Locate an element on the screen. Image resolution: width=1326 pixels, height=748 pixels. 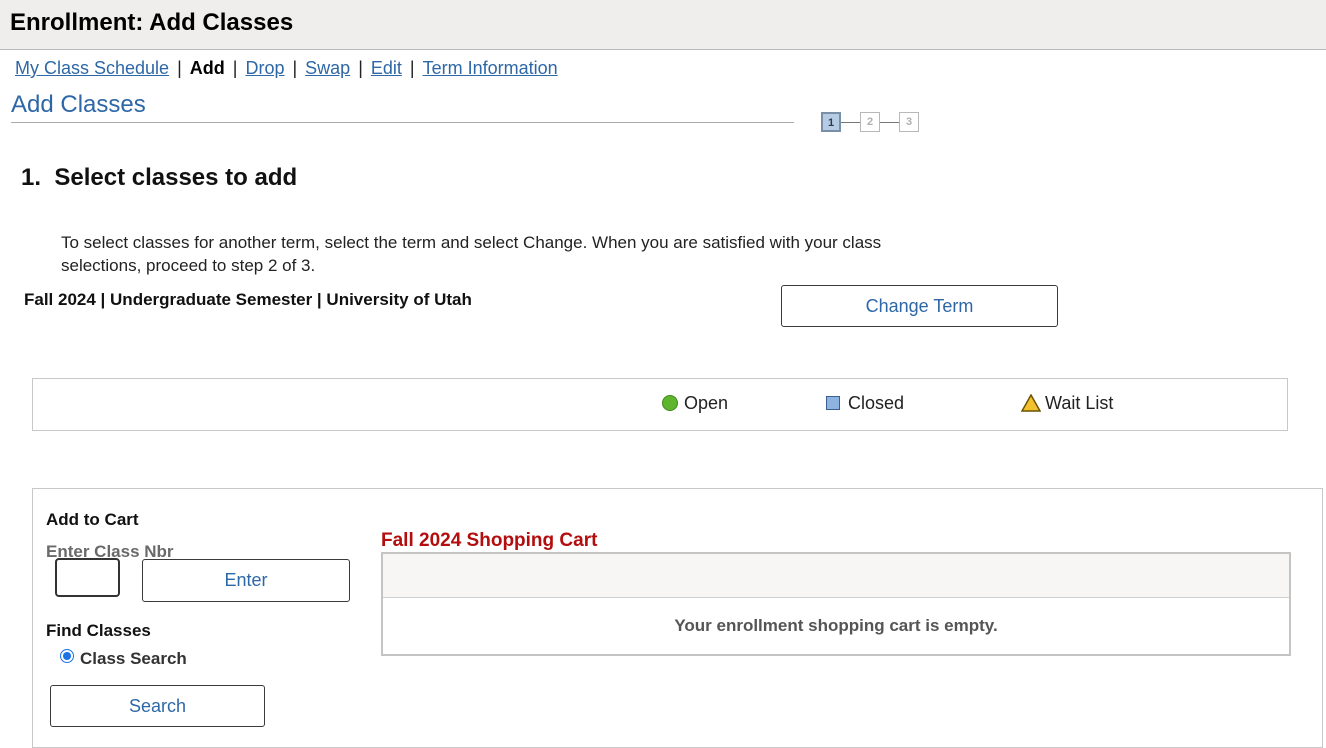
blue-square-icon is located at coordinates (833, 403).